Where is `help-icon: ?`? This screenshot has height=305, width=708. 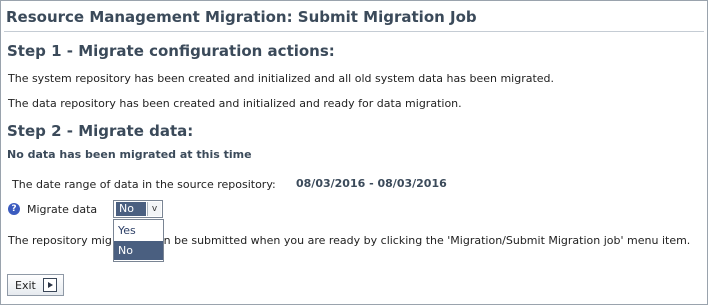 help-icon: ? is located at coordinates (14, 209).